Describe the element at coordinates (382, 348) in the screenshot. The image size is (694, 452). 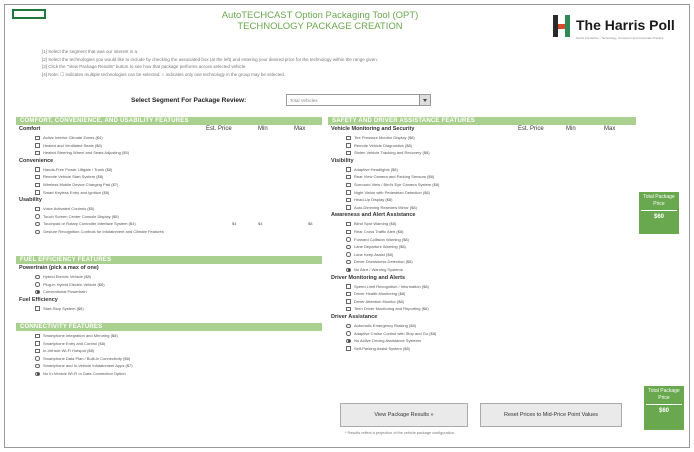
I see `option-label: Self-Parking Assist System ($8)` at that location.